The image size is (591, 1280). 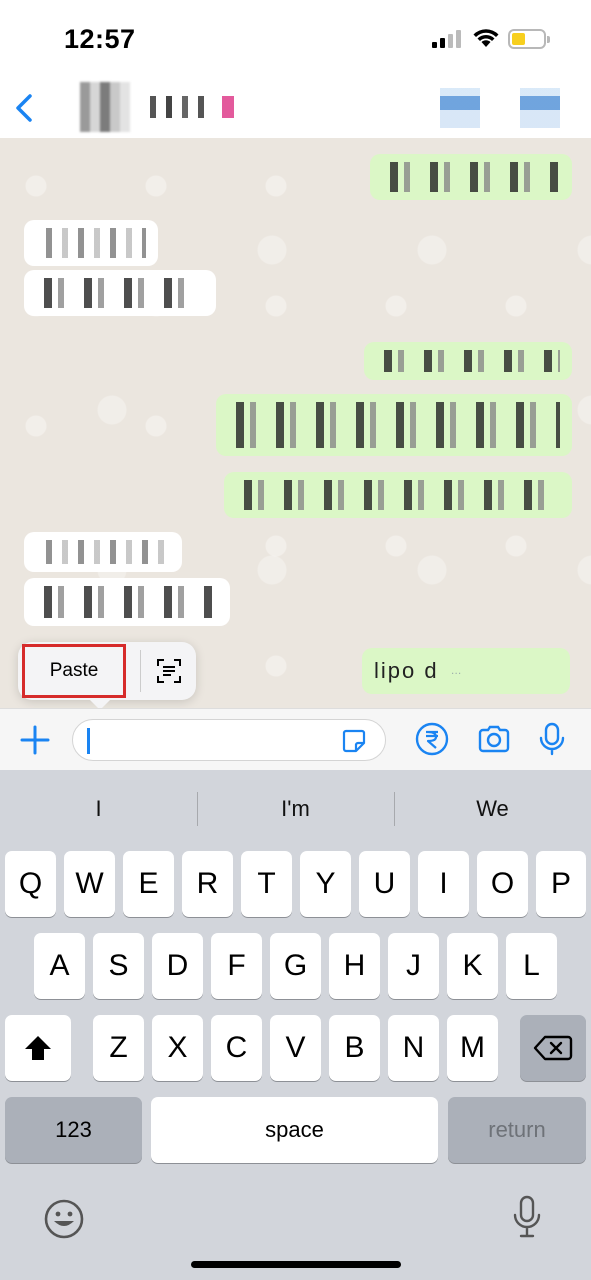 I want to click on key: U, so click(x=384, y=884).